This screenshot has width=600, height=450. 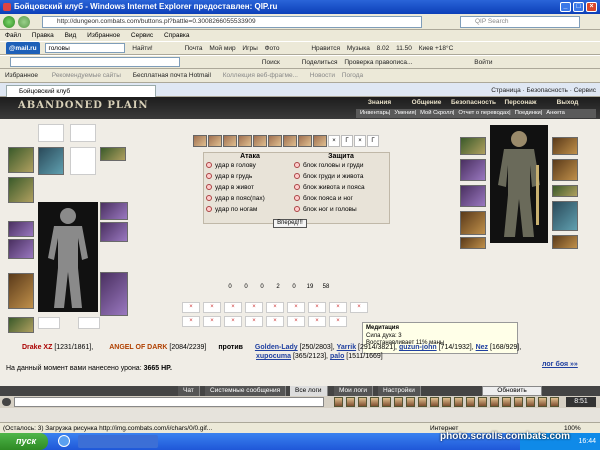 I want to click on forward-button: Вперед!!!, so click(x=290, y=223).